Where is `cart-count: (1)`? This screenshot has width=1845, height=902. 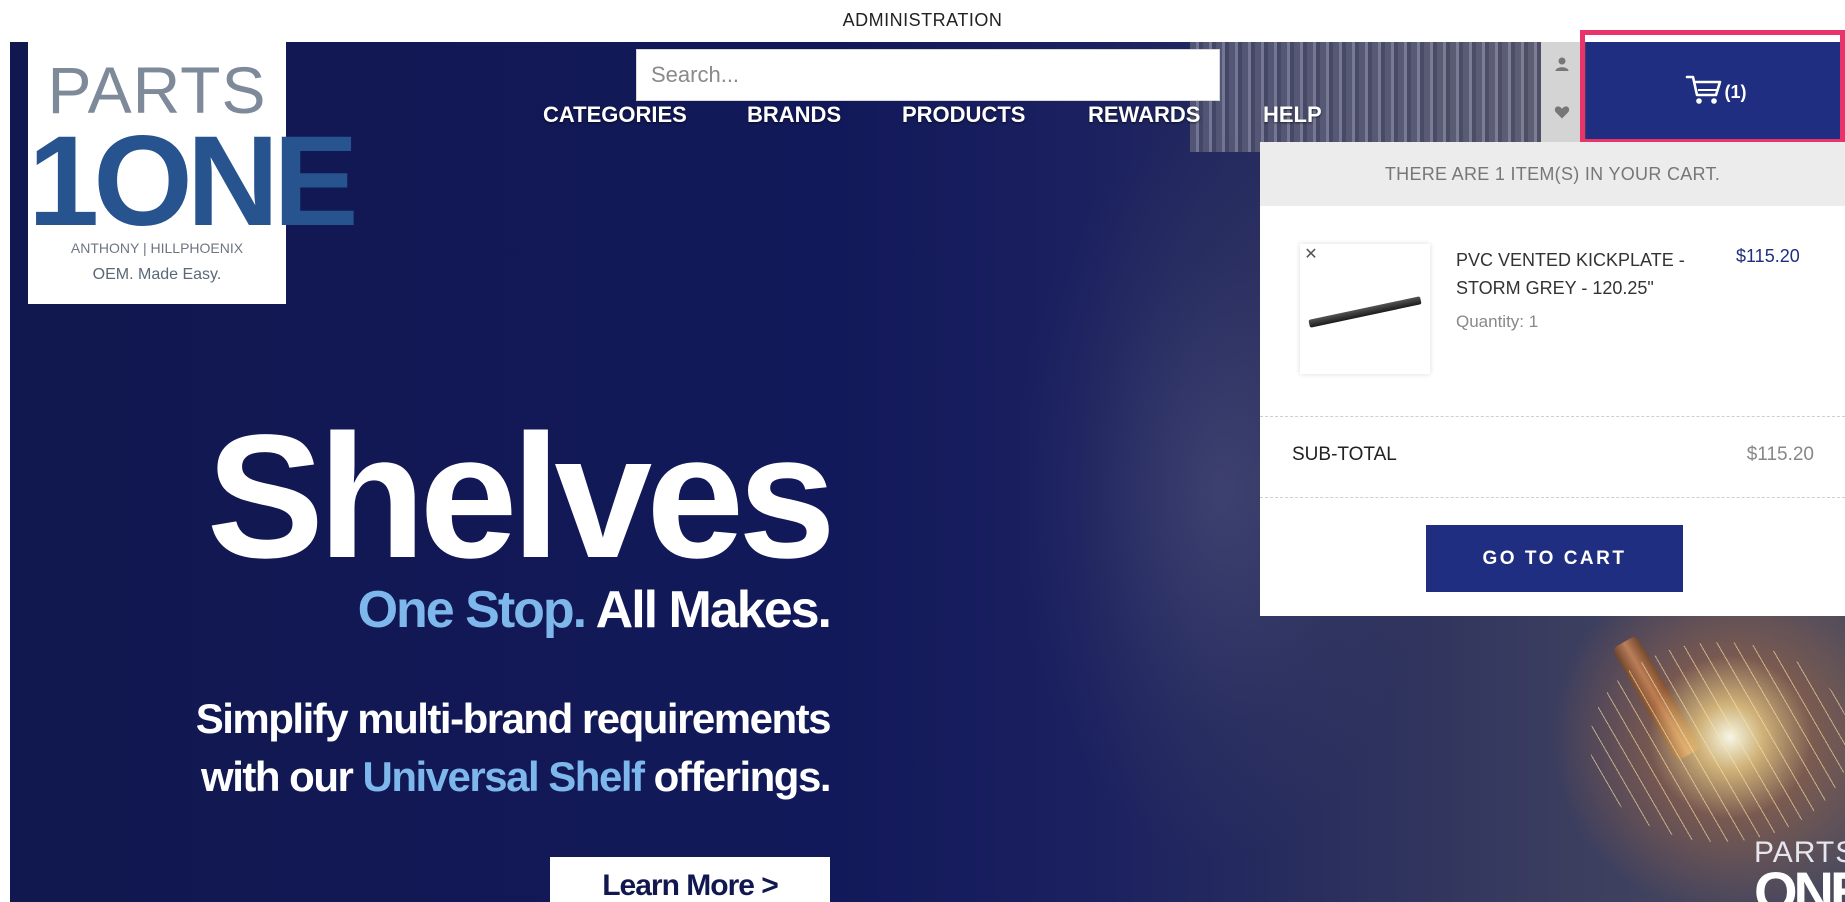 cart-count: (1) is located at coordinates (1735, 91).